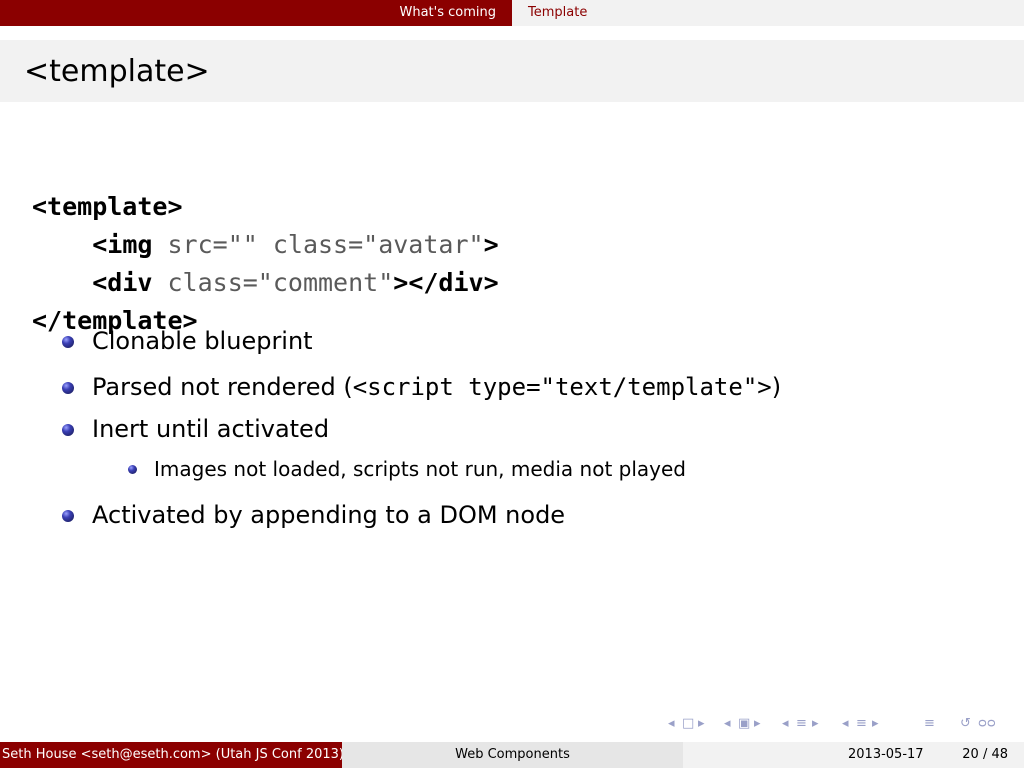 This screenshot has width=1024, height=768. I want to click on footer-info-band: 2013-05-17 20 / 48, so click(853, 755).